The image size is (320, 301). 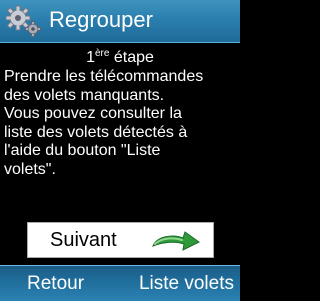 What do you see at coordinates (186, 284) in the screenshot?
I see `shutter-list-softkey: Liste volets` at bounding box center [186, 284].